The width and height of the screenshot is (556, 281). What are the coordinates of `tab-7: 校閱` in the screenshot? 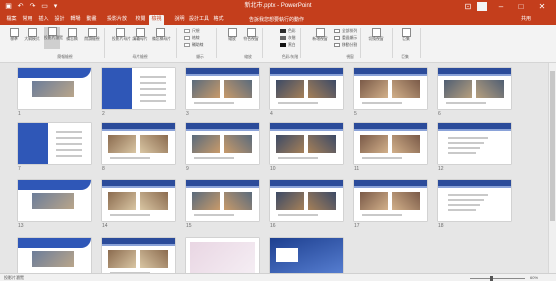 It's located at (140, 20).